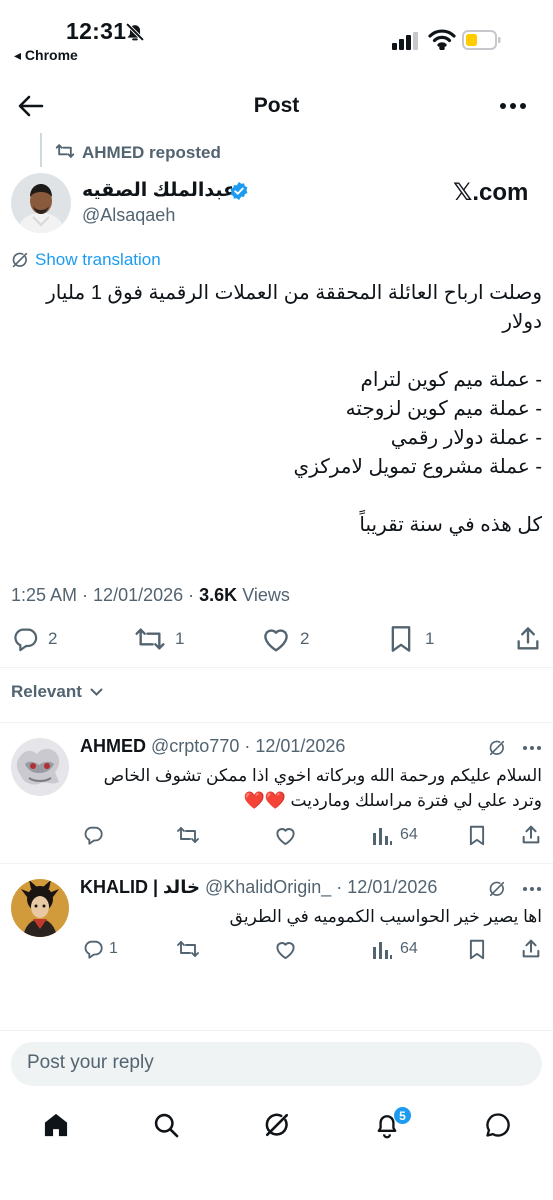 The width and height of the screenshot is (553, 1200). Describe the element at coordinates (46, 55) in the screenshot. I see `back-to-app-link: ◂ Chrome` at that location.